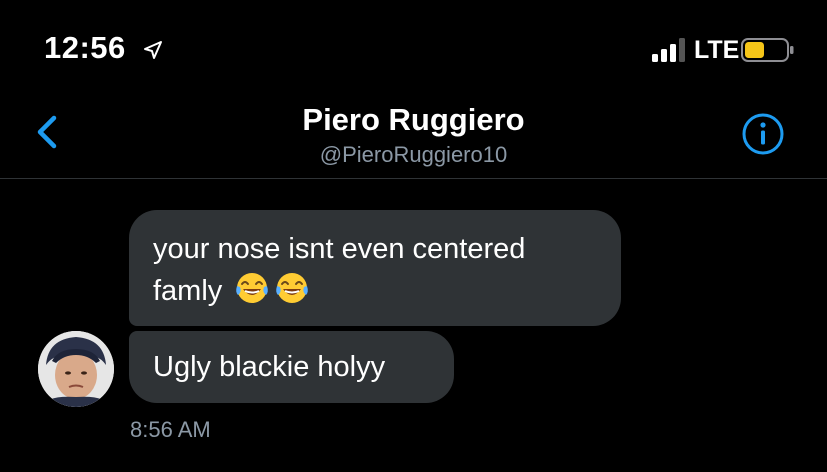 The height and width of the screenshot is (472, 827). What do you see at coordinates (668, 50) in the screenshot?
I see `cellular-signal-icon` at bounding box center [668, 50].